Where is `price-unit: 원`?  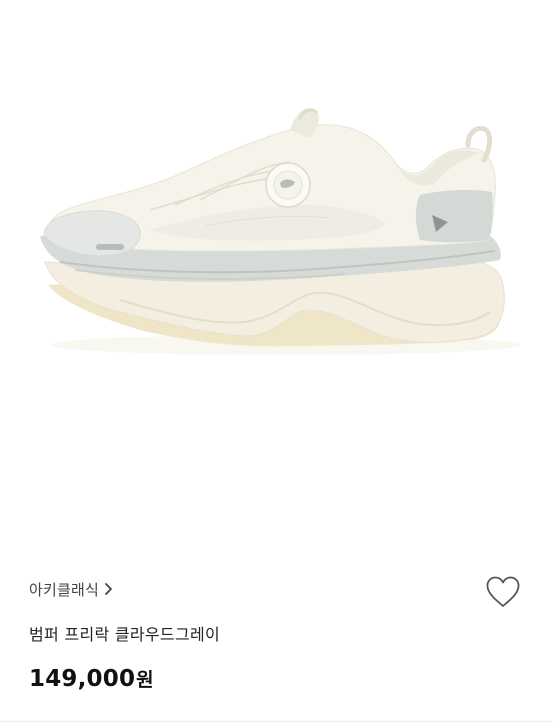
price-unit: 원 is located at coordinates (145, 680).